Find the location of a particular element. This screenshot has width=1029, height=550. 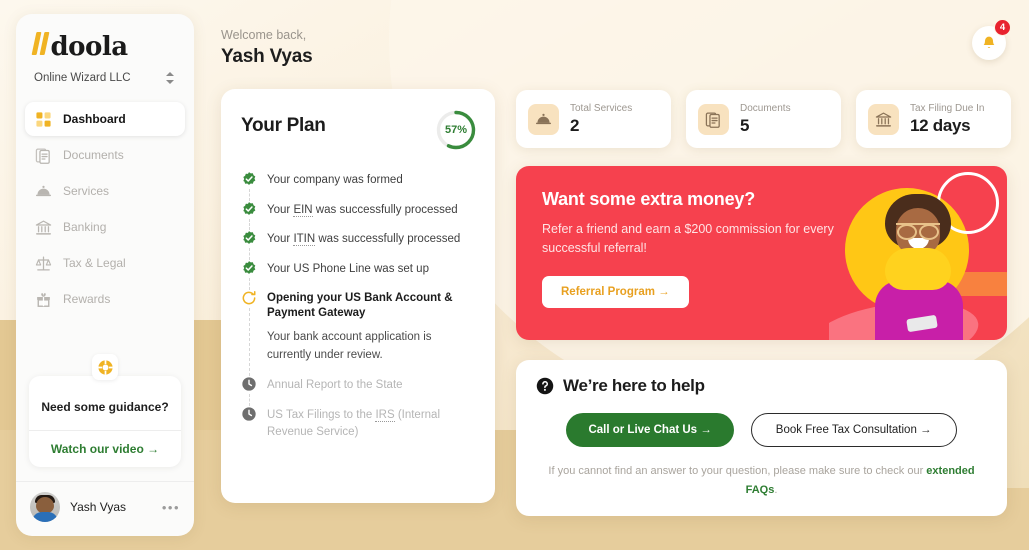

progress-percent-label: 57% is located at coordinates (456, 130).